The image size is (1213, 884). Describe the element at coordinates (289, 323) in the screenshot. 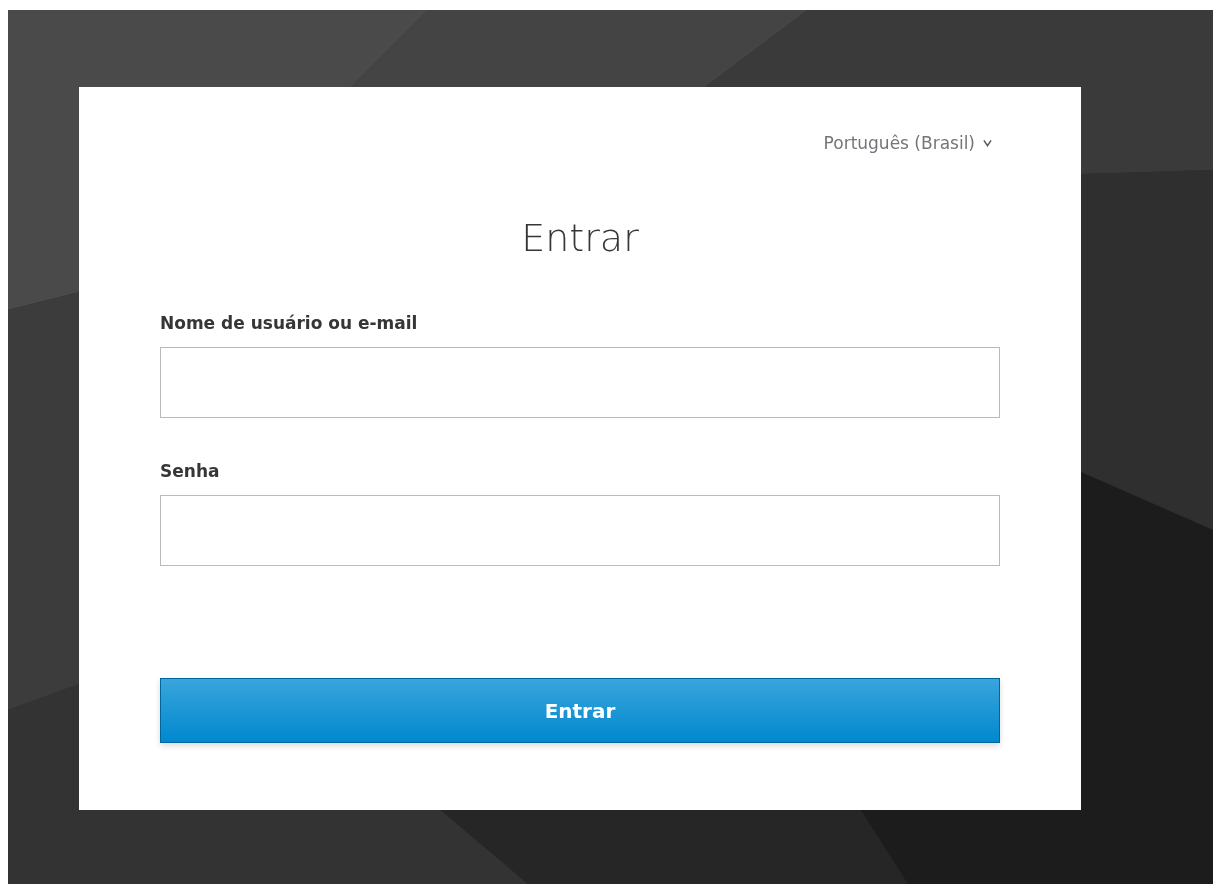

I see `field-label: Nome de usuário ou e-mail` at that location.